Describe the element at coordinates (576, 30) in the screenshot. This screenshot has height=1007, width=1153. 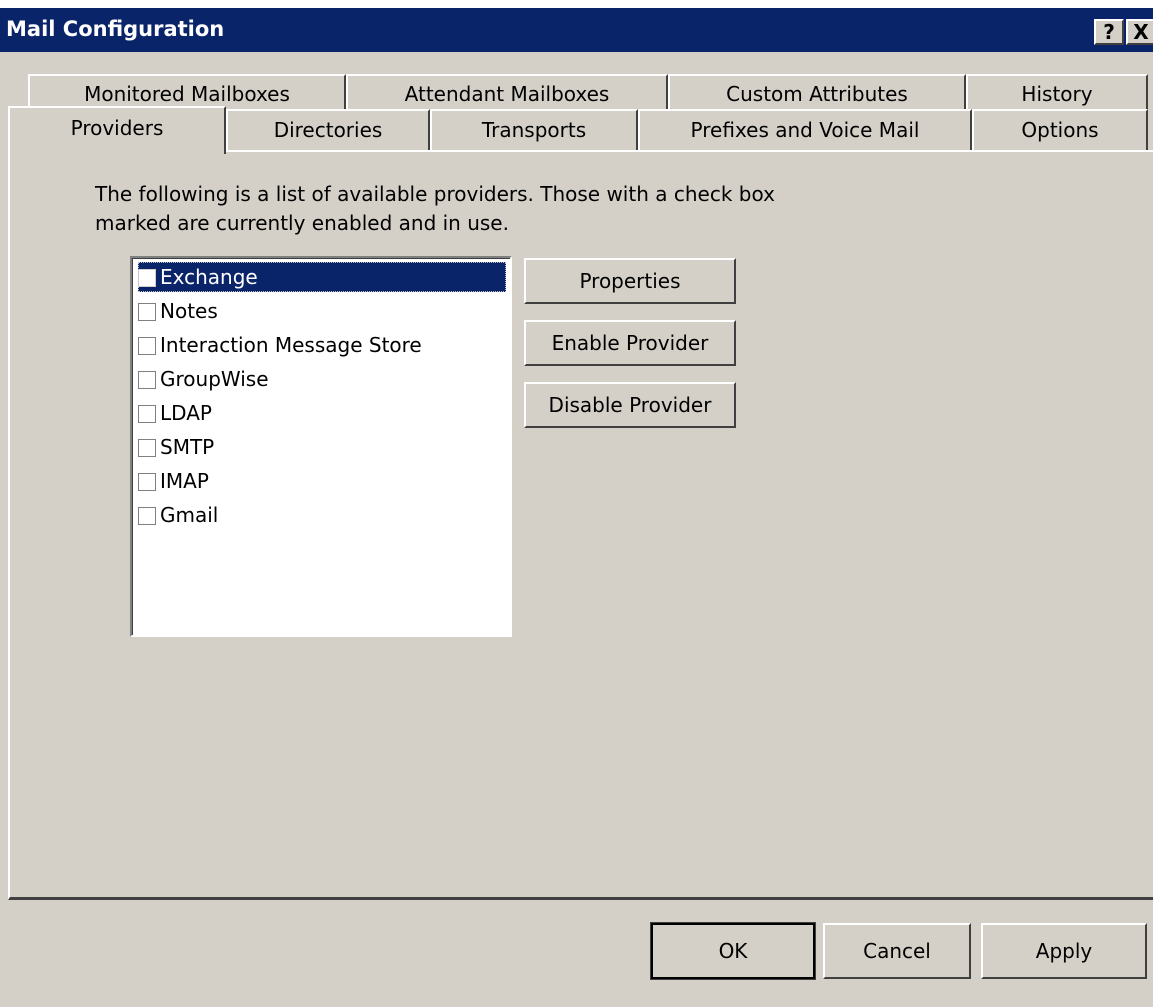
I see `title-bar: Mail Configuration ? X` at that location.